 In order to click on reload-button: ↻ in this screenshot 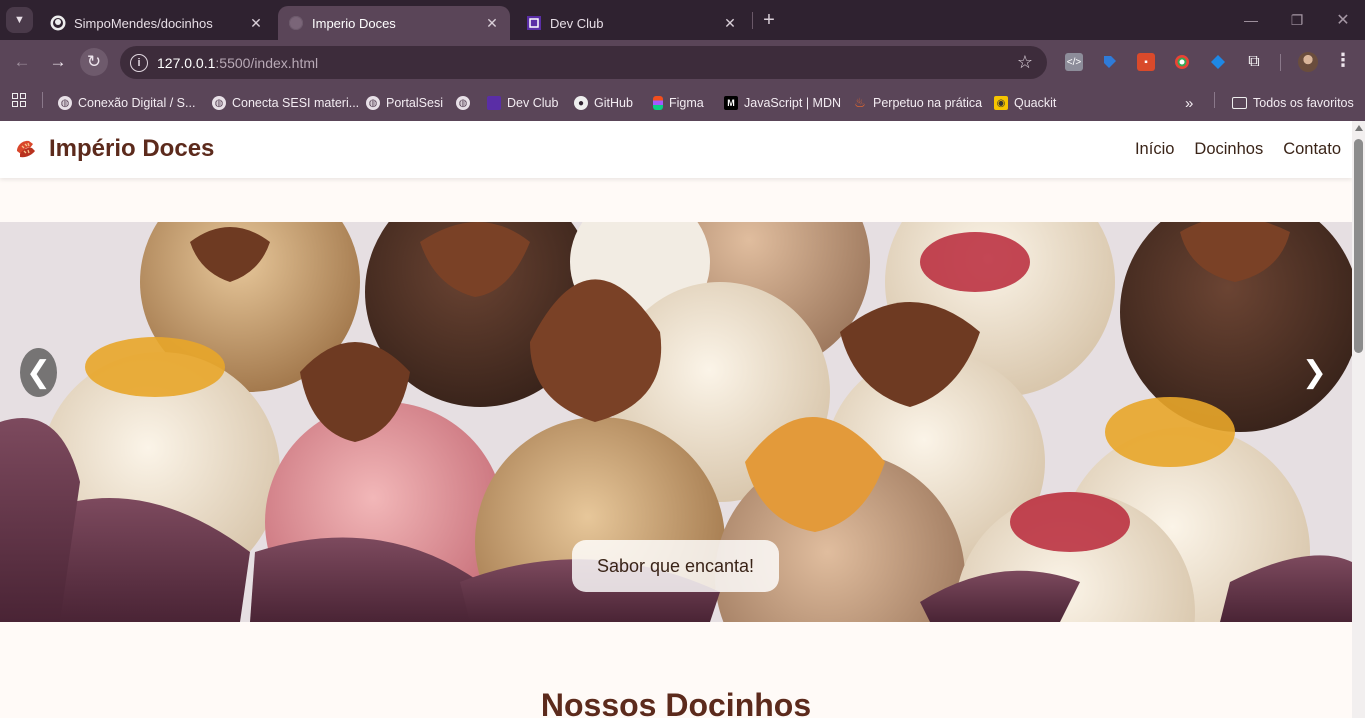, I will do `click(94, 62)`.